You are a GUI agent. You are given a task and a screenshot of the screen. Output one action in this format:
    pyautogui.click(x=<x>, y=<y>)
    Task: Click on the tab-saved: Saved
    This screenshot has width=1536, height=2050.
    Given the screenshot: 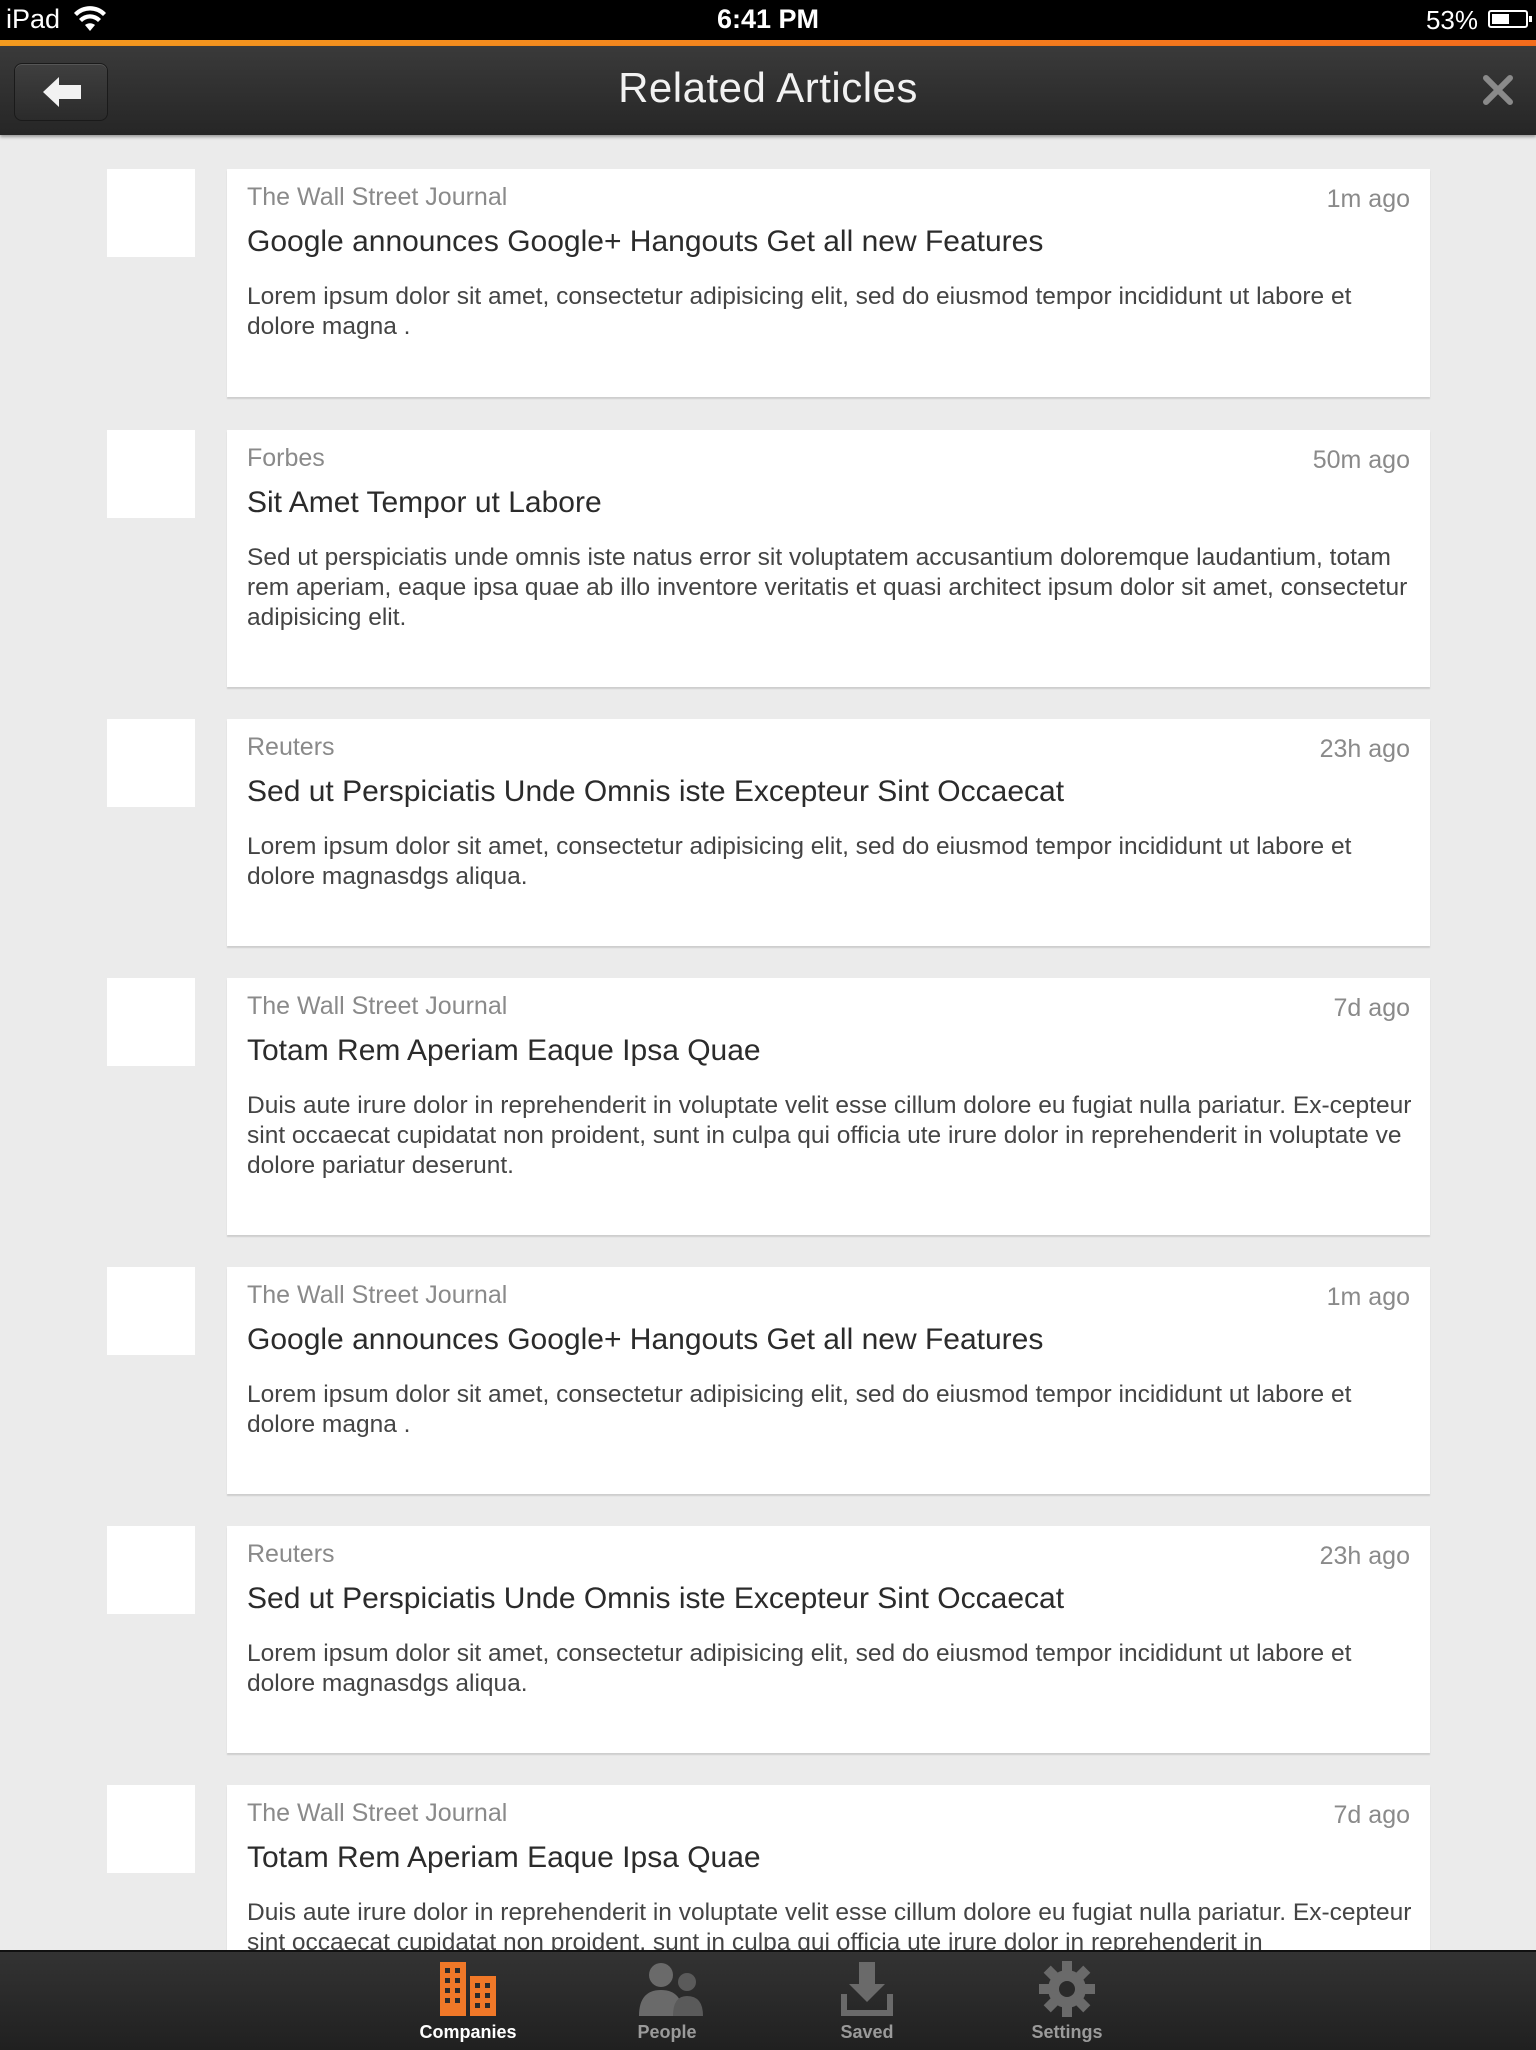 What is the action you would take?
    pyautogui.click(x=867, y=2001)
    